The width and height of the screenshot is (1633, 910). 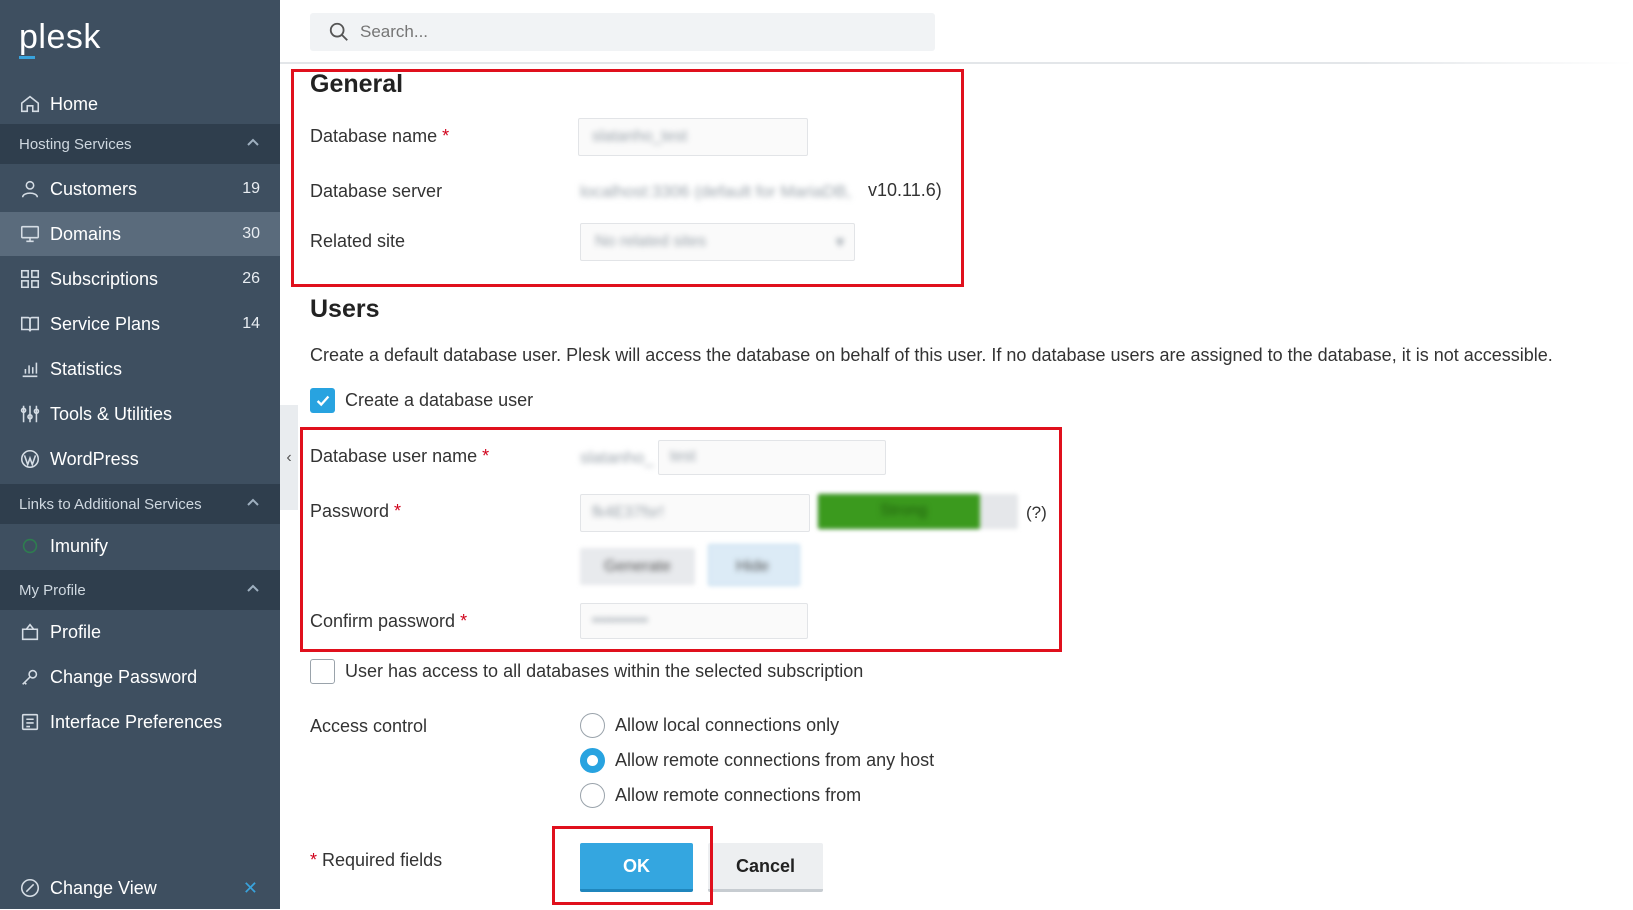 I want to click on radio-local-only, so click(x=592, y=725).